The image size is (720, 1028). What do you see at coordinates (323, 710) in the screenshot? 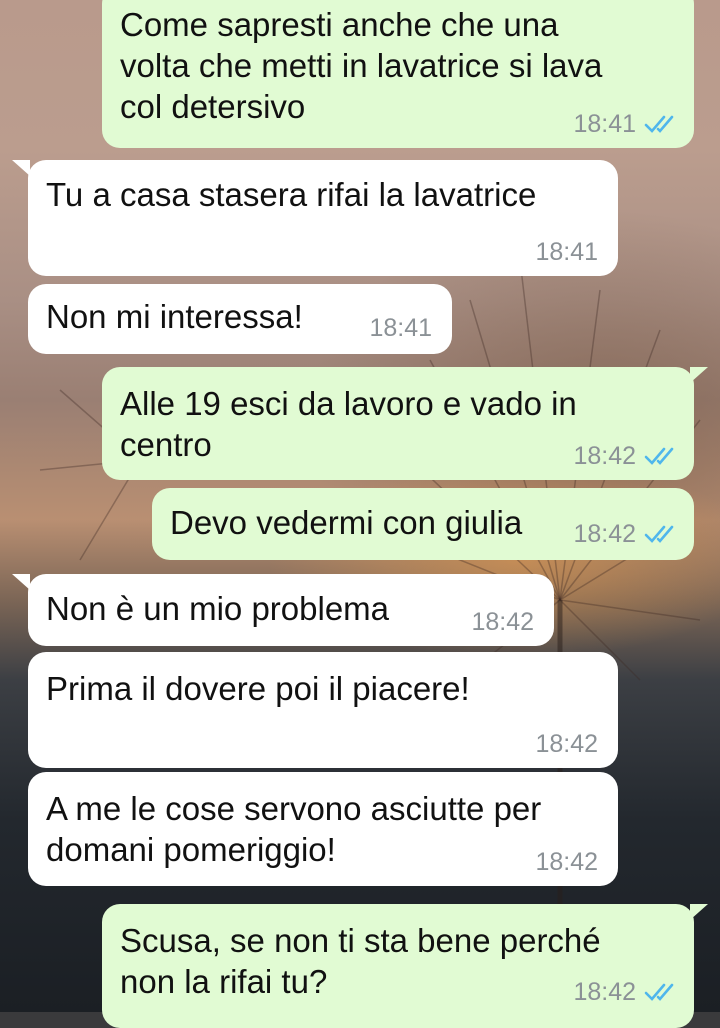
I see `message-bubble-incoming: Prima il dovere poi il piacere! 18:42` at bounding box center [323, 710].